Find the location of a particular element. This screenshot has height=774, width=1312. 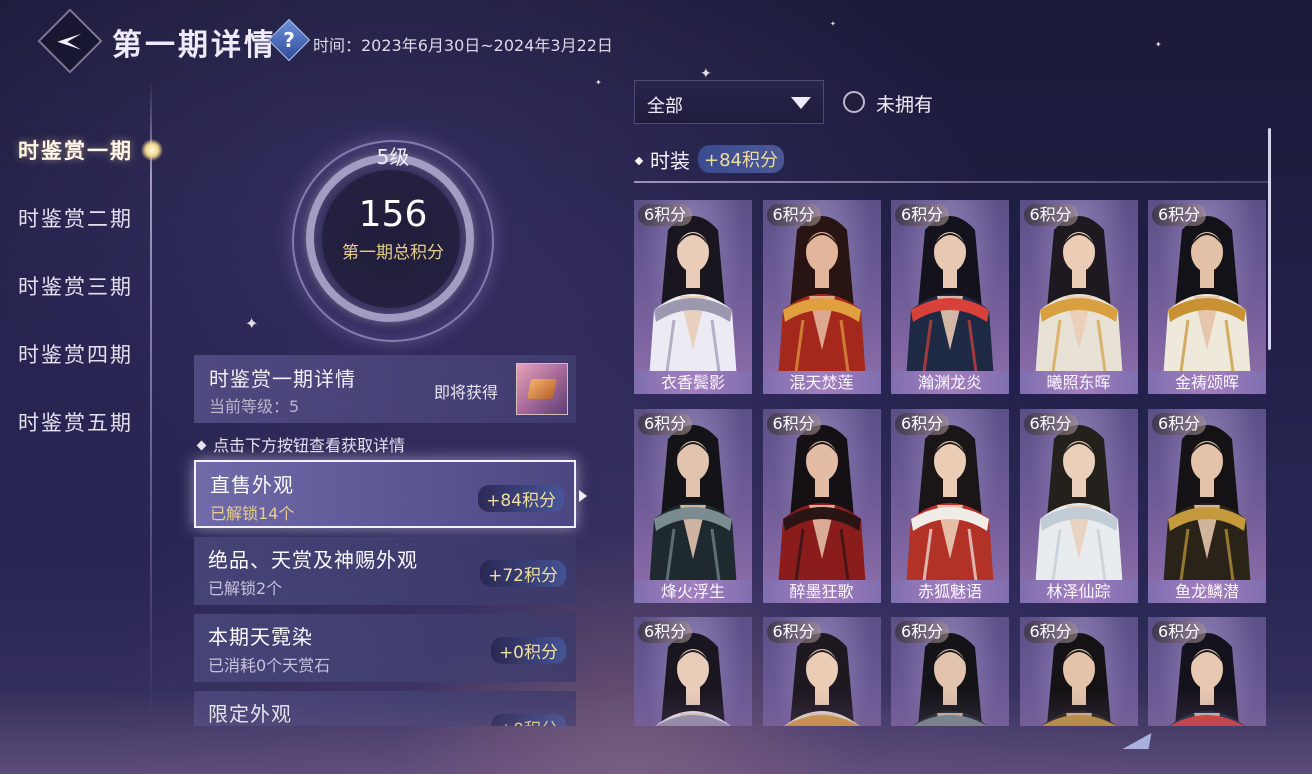

outfit-card: 6积分衣香鬓影 is located at coordinates (693, 297).